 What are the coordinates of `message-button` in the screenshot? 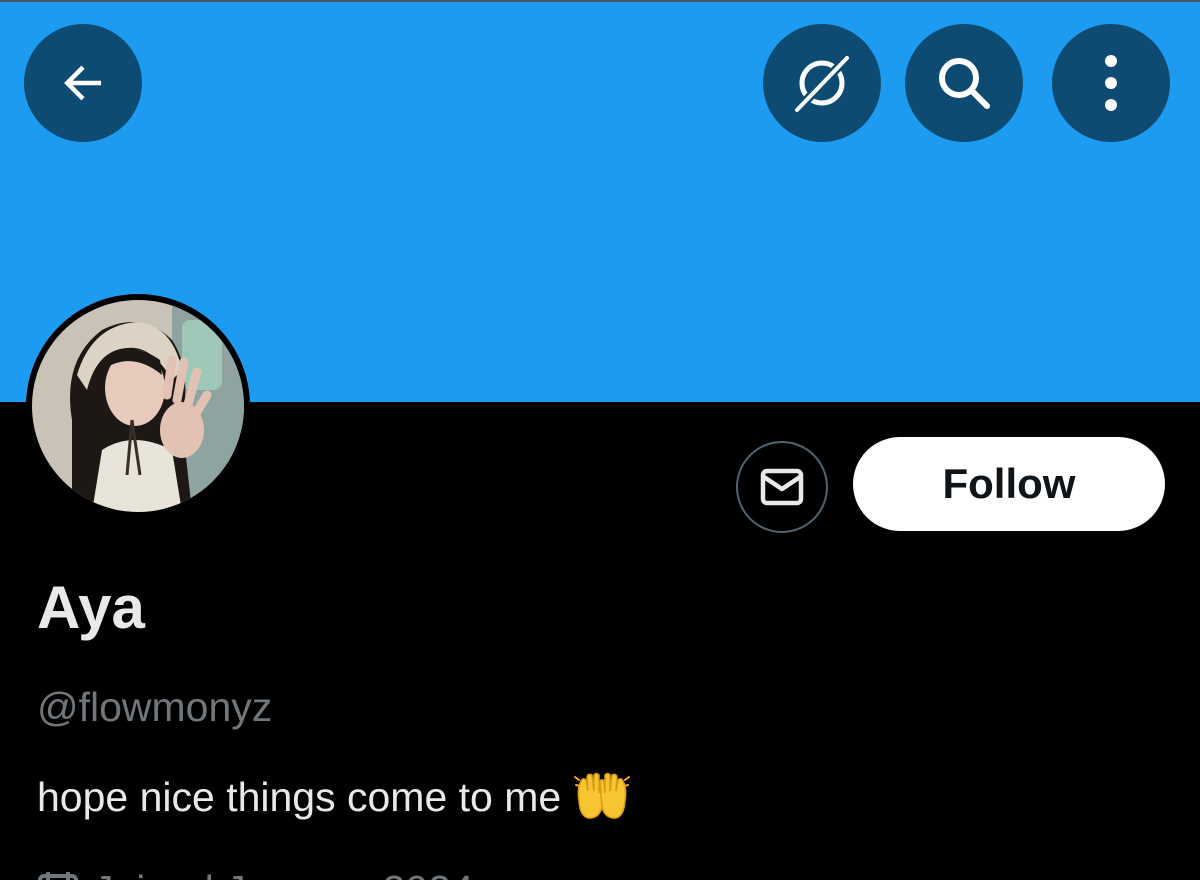 It's located at (782, 487).